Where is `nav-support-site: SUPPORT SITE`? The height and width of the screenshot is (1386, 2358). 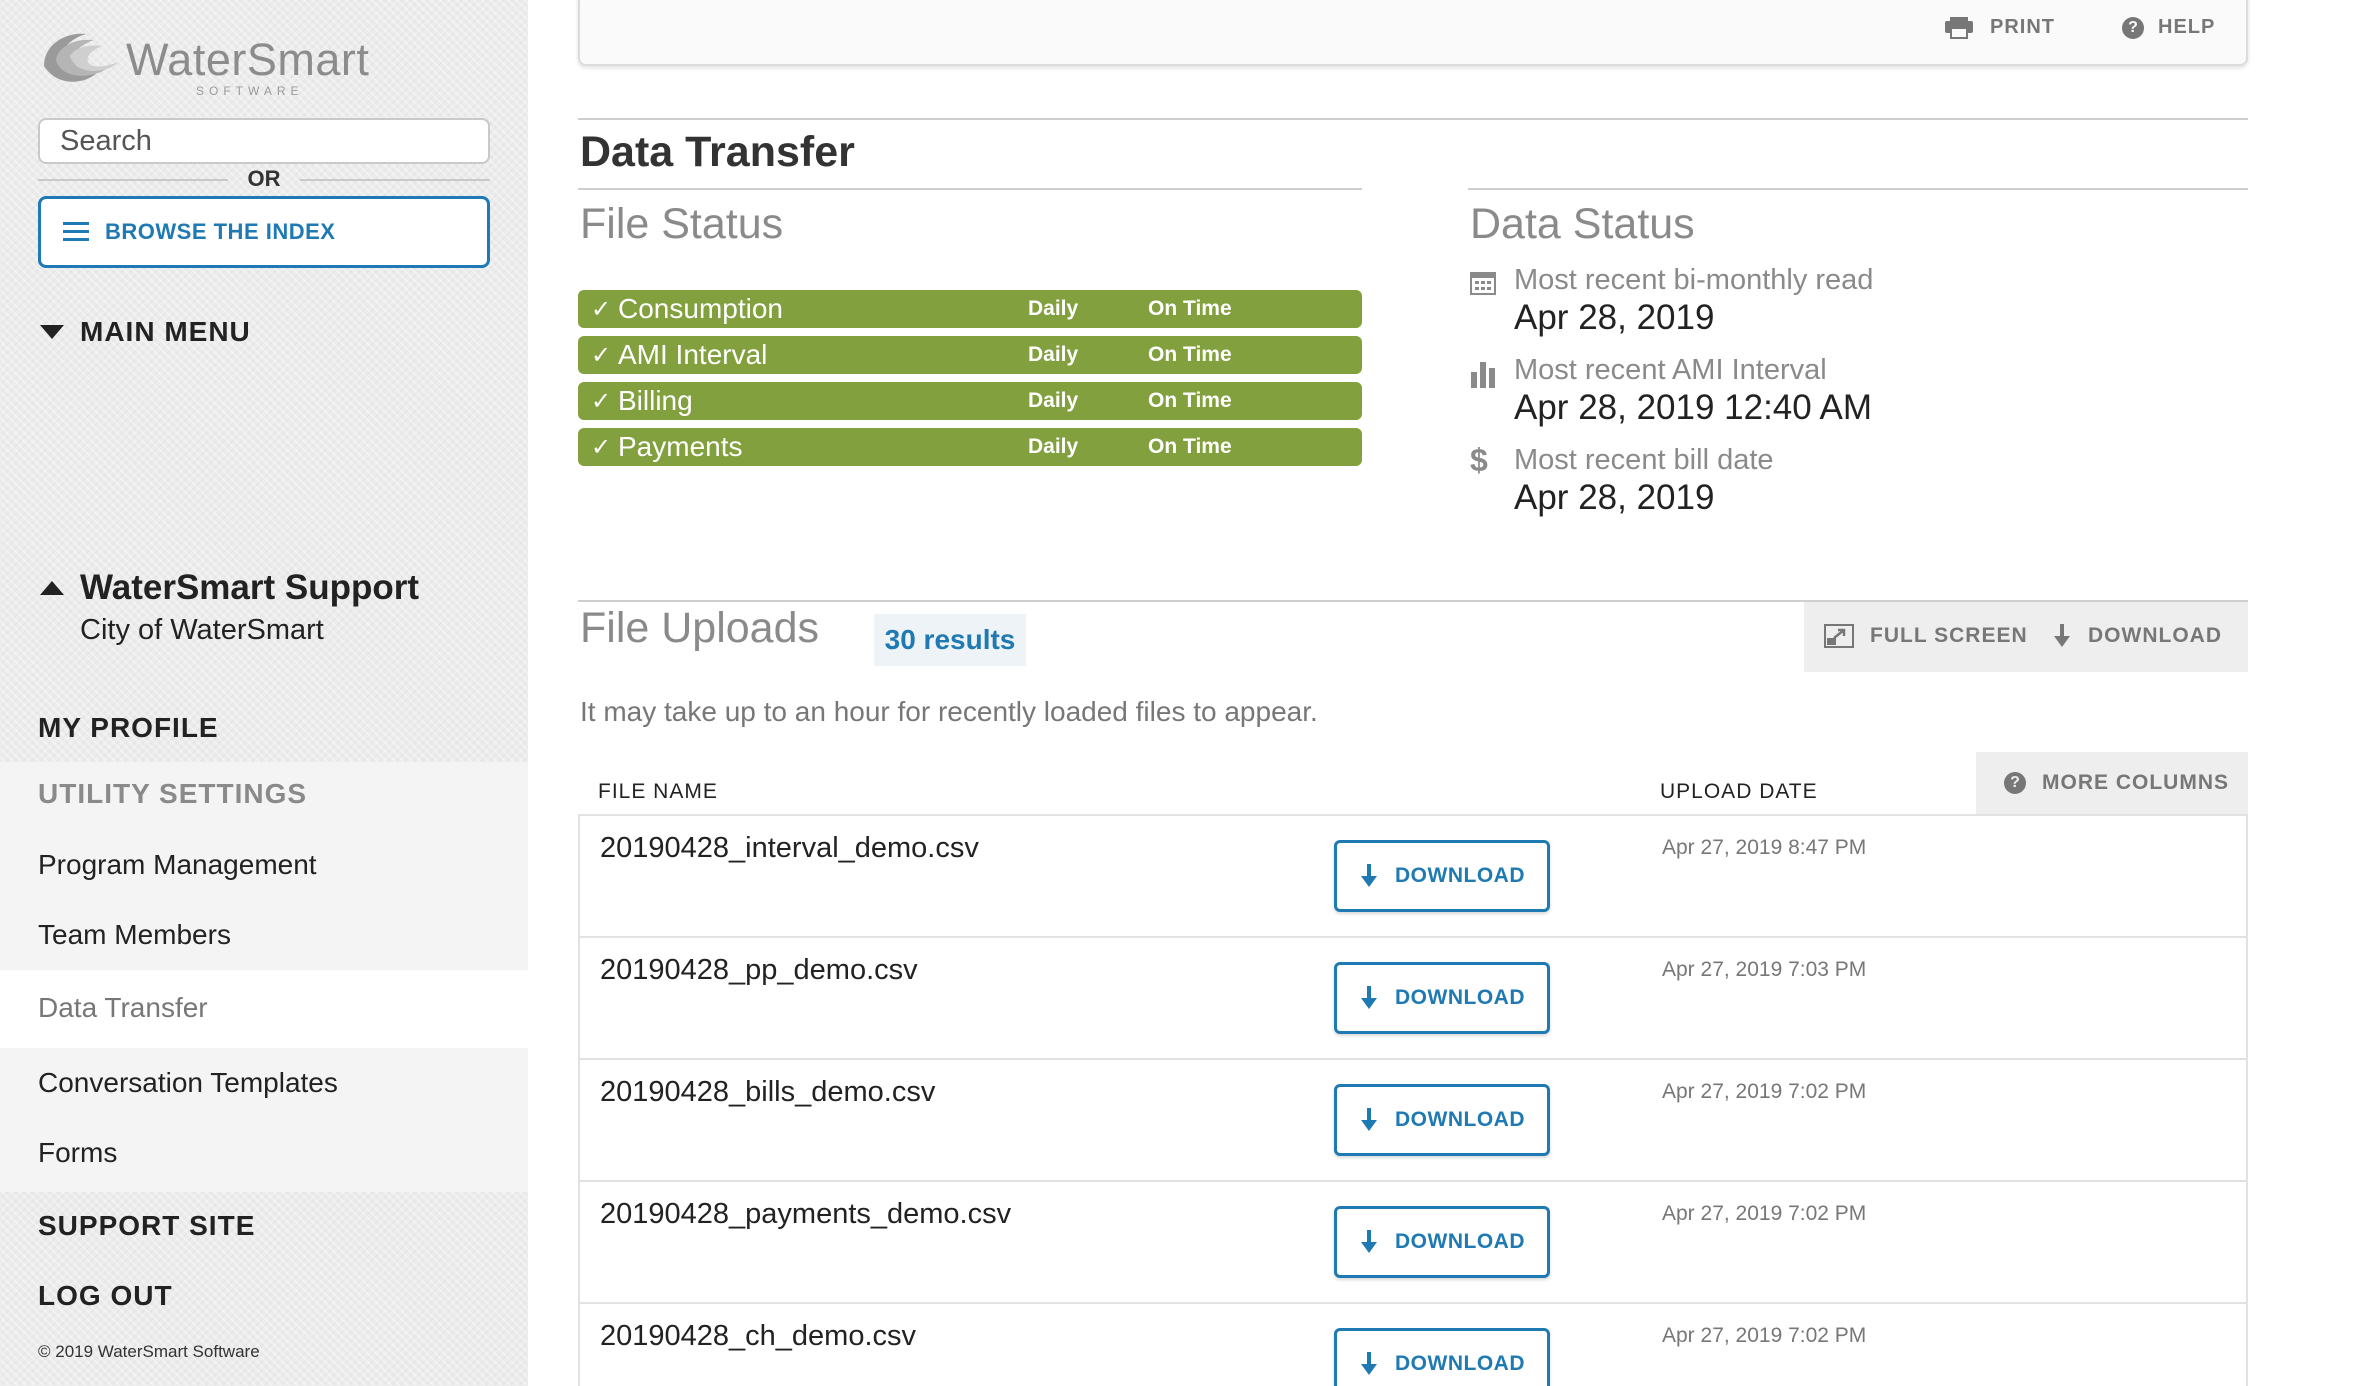
nav-support-site: SUPPORT SITE is located at coordinates (264, 1226).